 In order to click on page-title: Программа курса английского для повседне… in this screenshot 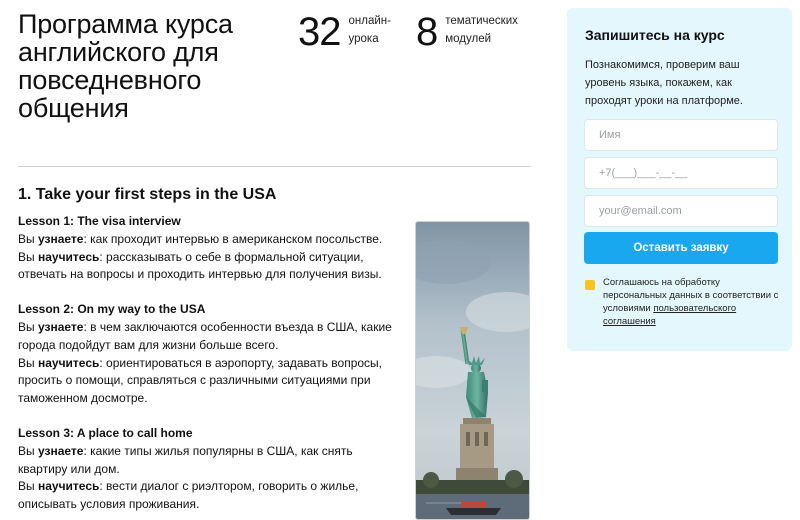, I will do `click(125, 66)`.